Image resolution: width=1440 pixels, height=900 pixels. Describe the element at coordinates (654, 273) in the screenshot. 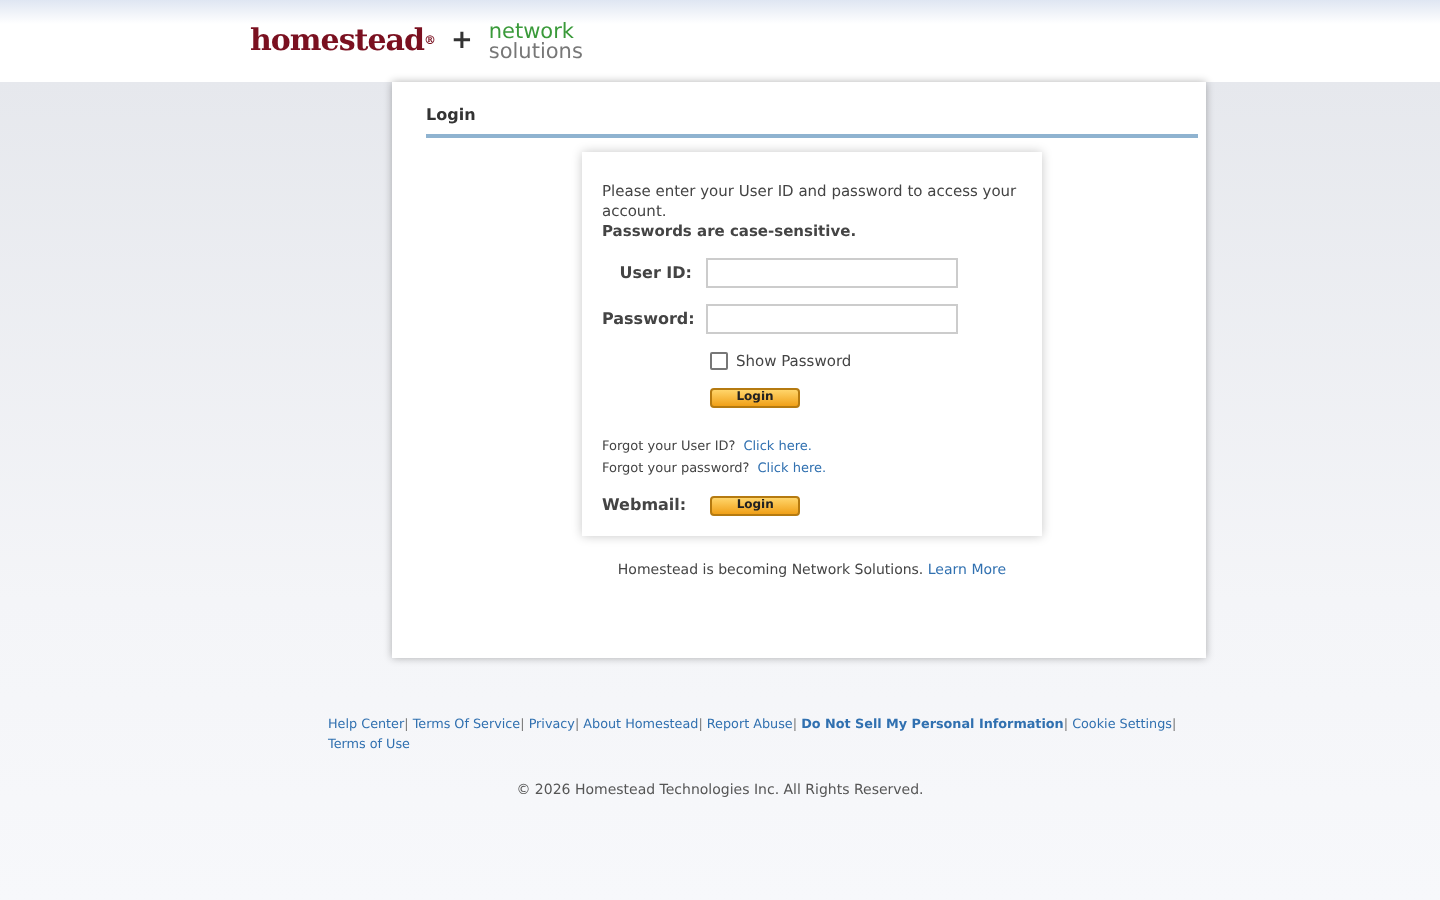

I see `field-label: User ID:` at that location.